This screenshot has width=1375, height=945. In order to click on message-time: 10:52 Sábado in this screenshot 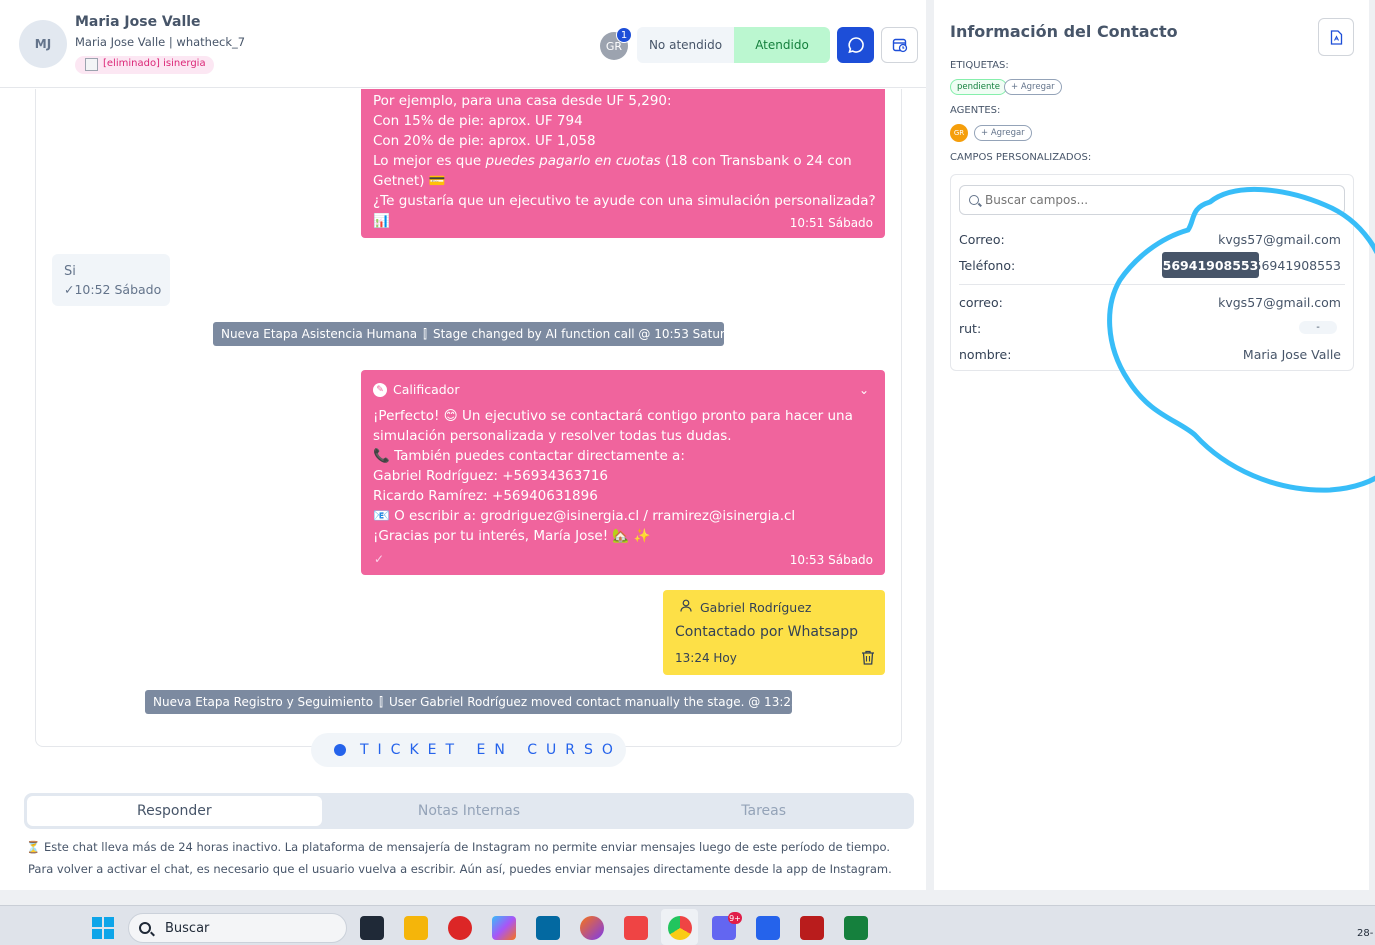, I will do `click(118, 289)`.